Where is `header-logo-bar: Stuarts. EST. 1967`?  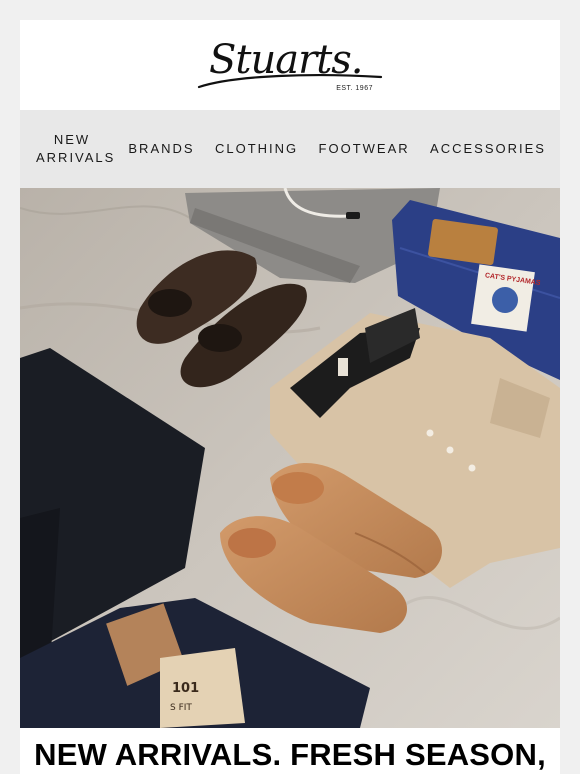 header-logo-bar: Stuarts. EST. 1967 is located at coordinates (290, 65).